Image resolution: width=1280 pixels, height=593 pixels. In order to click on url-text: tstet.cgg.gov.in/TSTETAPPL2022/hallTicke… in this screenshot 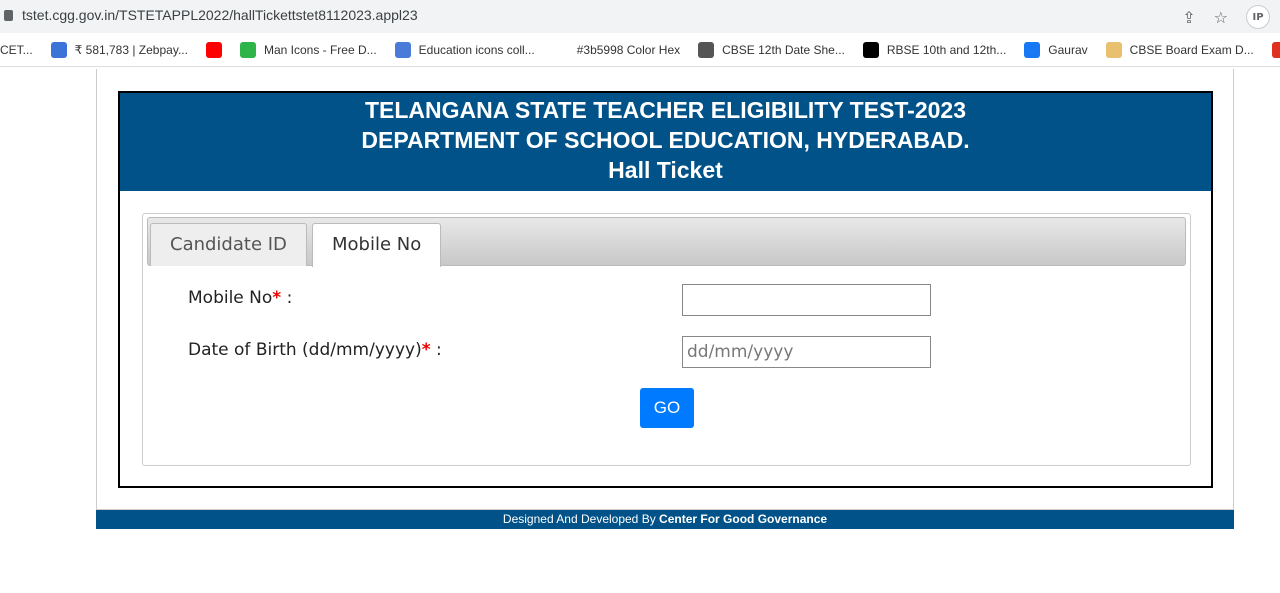, I will do `click(220, 15)`.